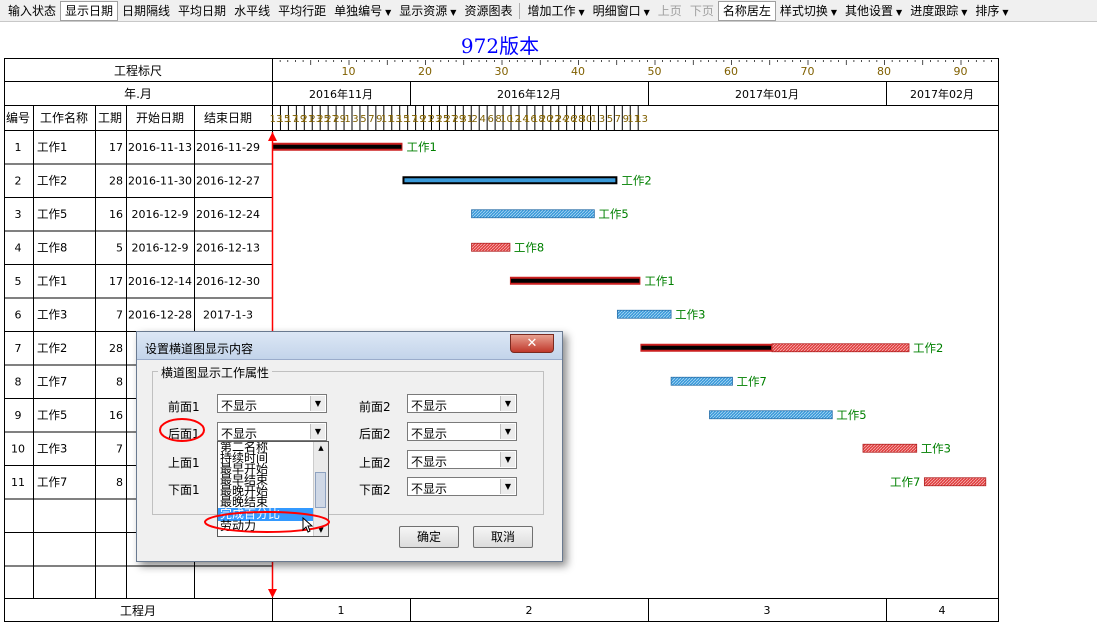  Describe the element at coordinates (69, 415) in the screenshot. I see `table-row: 9 工作5 16` at that location.